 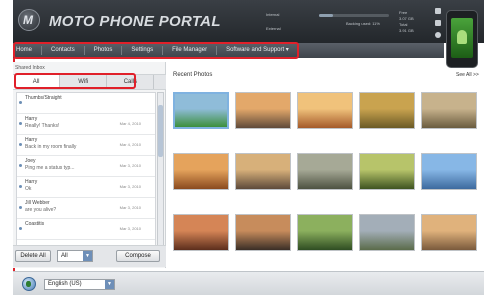 What do you see at coordinates (64, 256) in the screenshot?
I see `filter-select-value: All` at bounding box center [64, 256].